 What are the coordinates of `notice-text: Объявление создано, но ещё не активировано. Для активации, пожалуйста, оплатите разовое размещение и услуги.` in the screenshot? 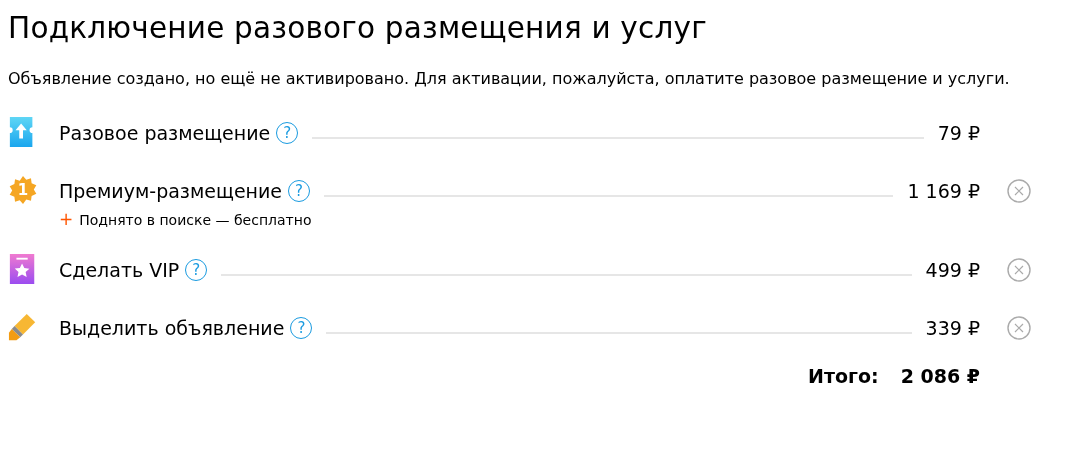 It's located at (509, 79).